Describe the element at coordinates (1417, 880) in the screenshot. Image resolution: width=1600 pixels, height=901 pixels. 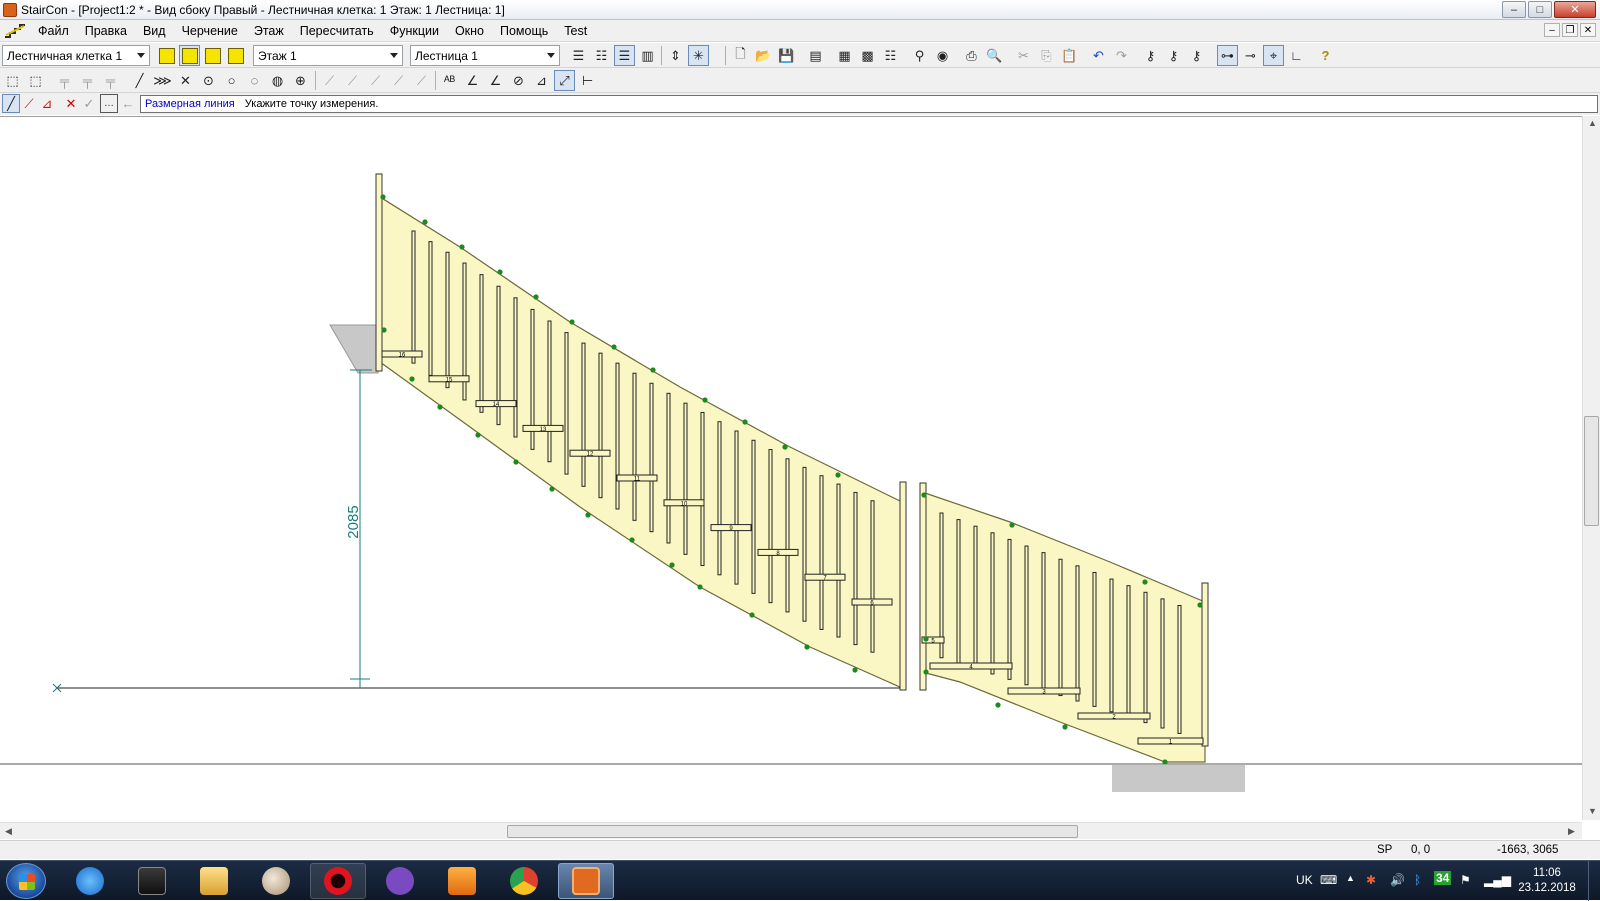
I see `bluetooth-icon: ᛒ` at that location.